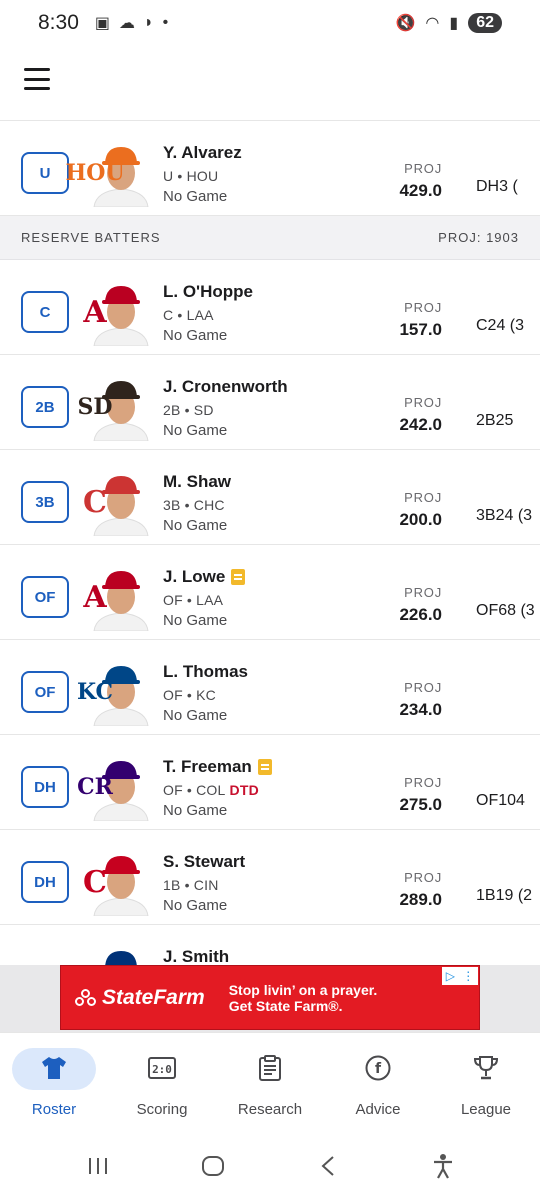  I want to click on player-position-team: 3B • CHC, so click(194, 505).